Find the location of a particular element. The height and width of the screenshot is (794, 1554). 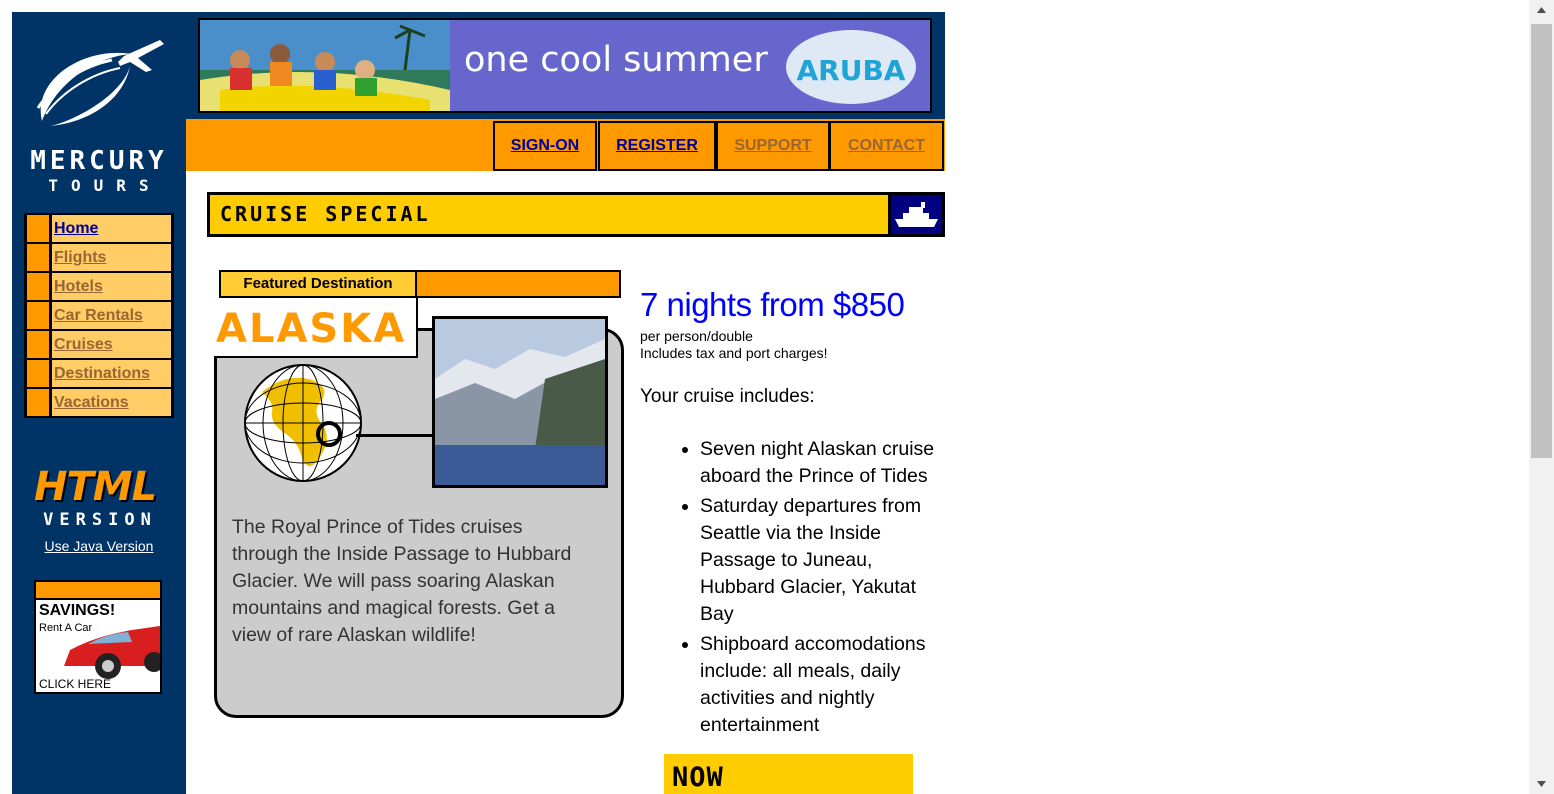

featured-destination-label: Featured Destination is located at coordinates (318, 284).